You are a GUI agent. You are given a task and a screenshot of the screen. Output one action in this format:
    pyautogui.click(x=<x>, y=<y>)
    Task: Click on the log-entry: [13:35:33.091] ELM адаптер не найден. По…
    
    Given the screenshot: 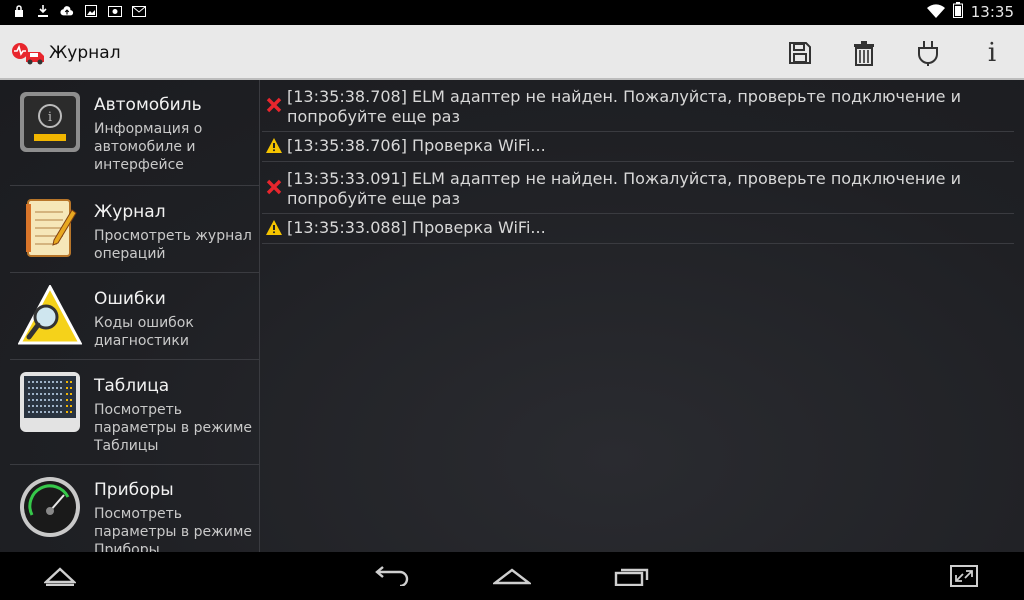 What is the action you would take?
    pyautogui.click(x=638, y=188)
    